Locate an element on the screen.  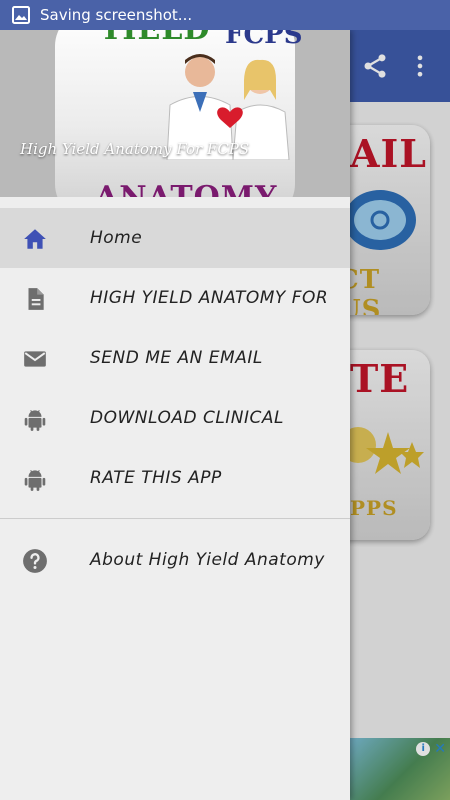
drawer-header-title: High Yield Anatomy For FCPS is located at coordinates (135, 149).